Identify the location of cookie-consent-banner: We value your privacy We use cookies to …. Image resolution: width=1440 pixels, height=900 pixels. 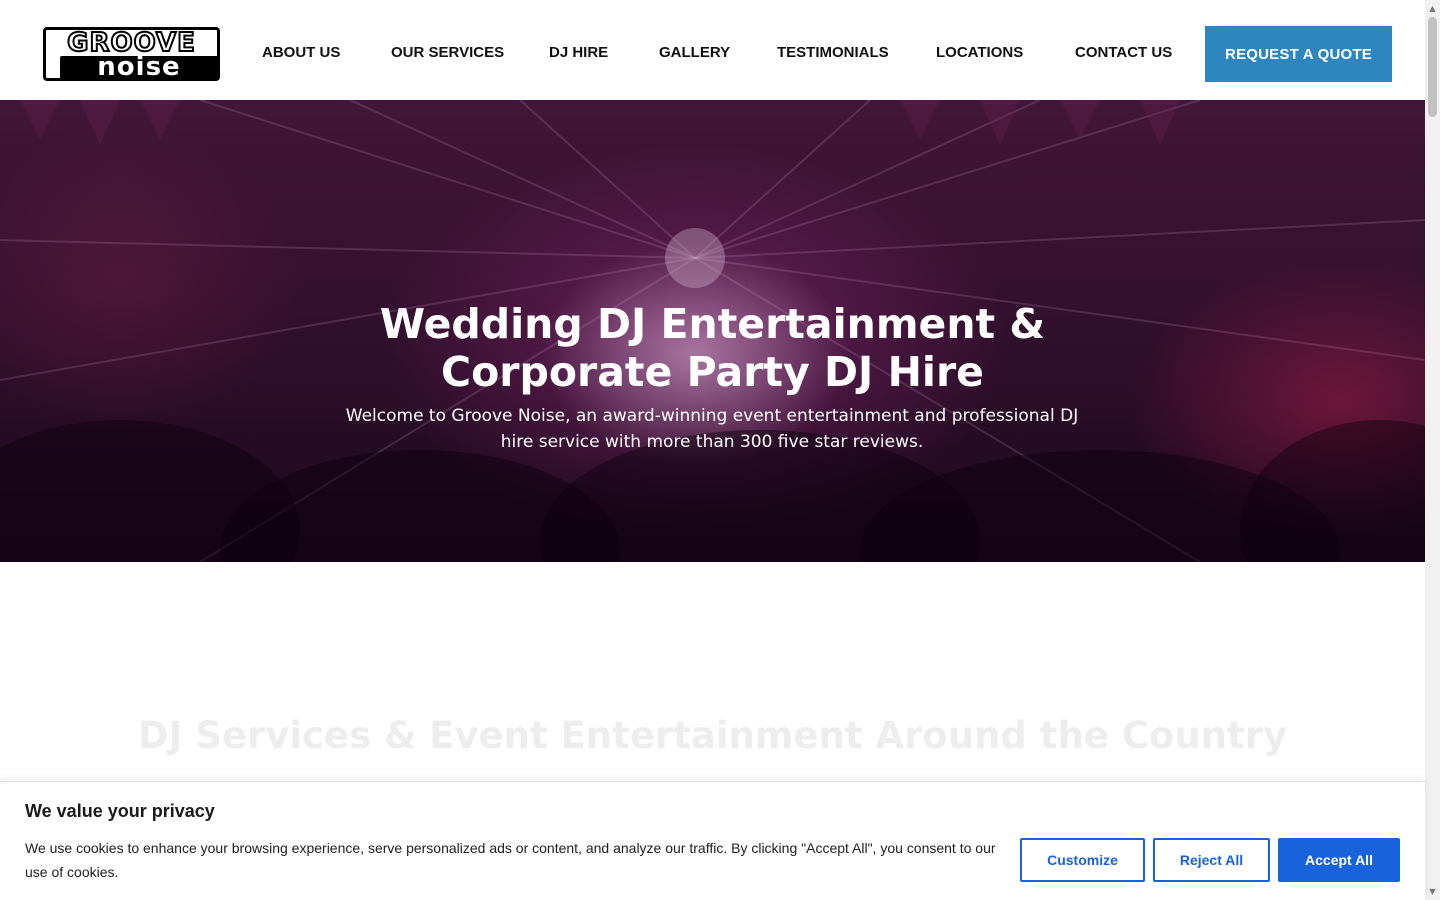
(712, 840).